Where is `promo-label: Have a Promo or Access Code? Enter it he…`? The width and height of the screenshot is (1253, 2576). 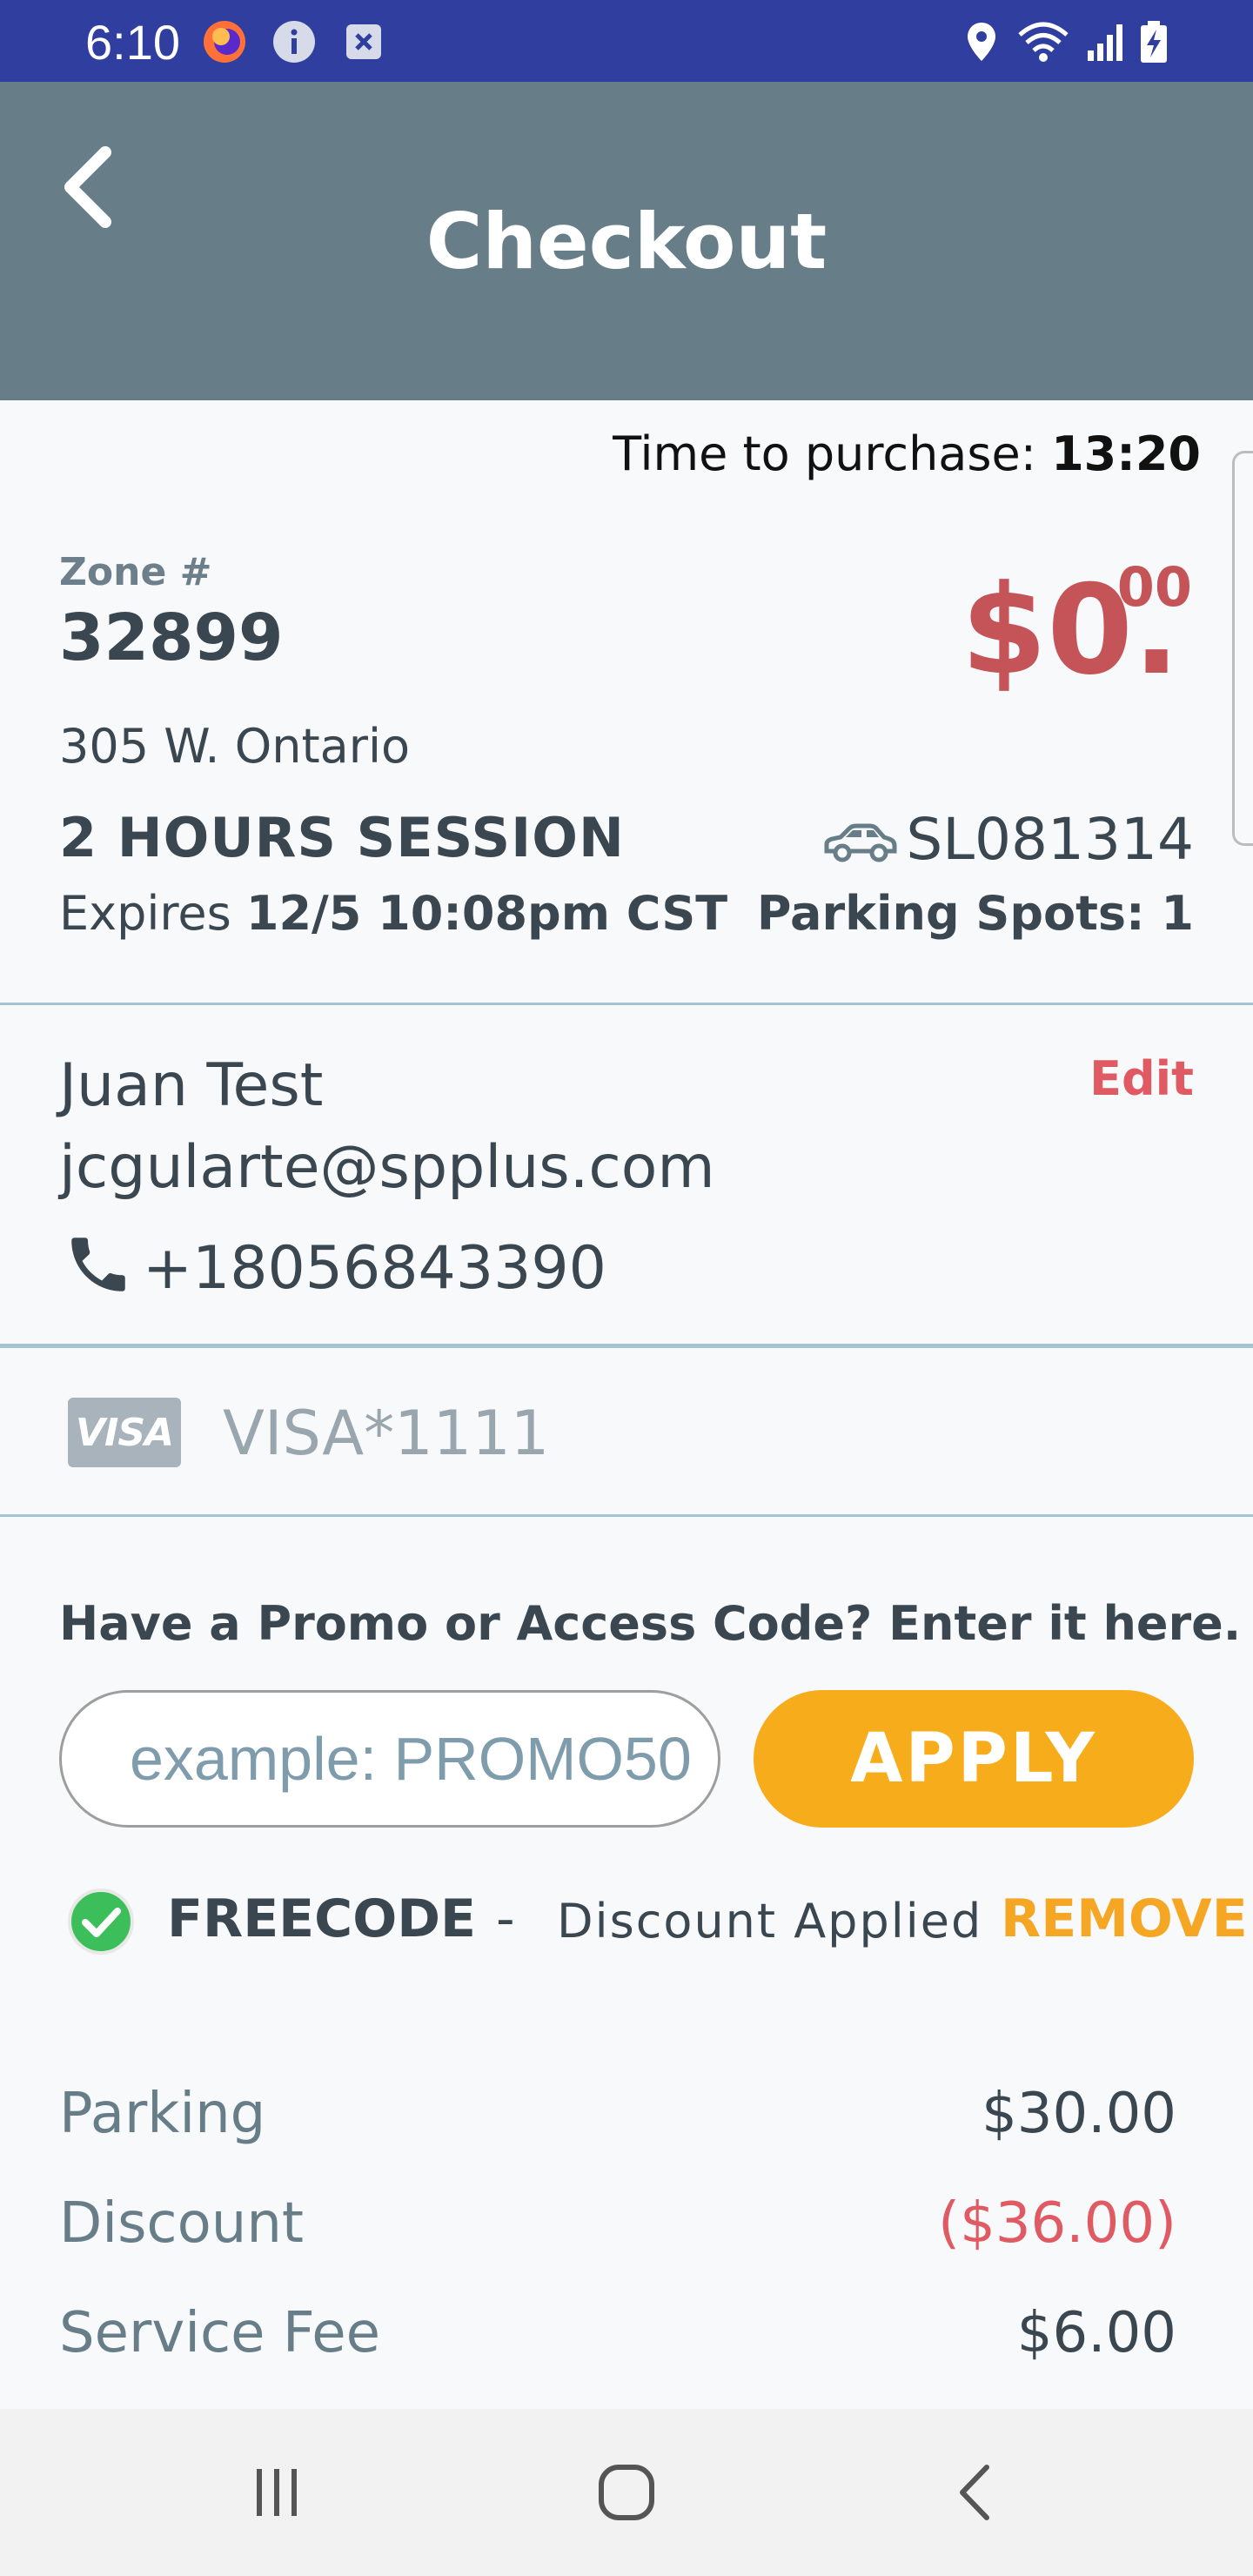 promo-label: Have a Promo or Access Code? Enter it he… is located at coordinates (650, 1623).